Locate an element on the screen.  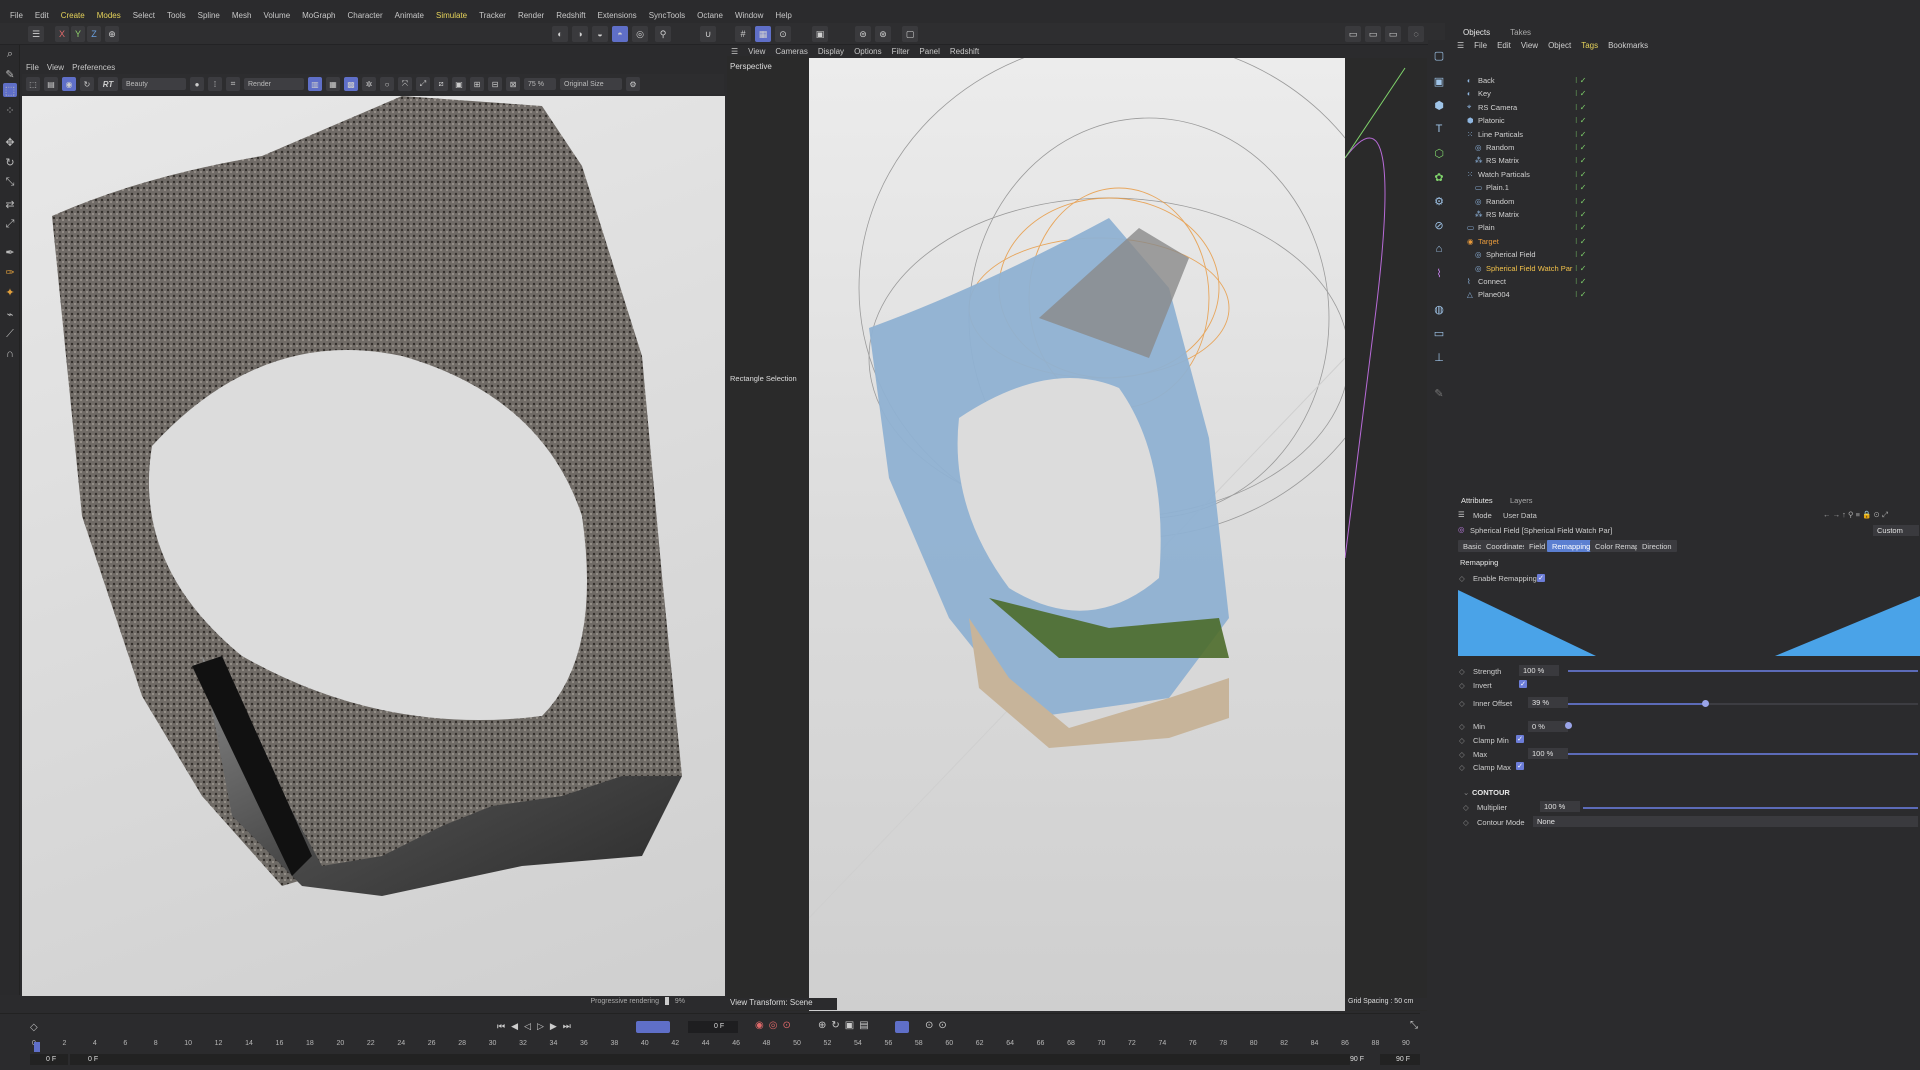
scene-icon: ⌂ is located at coordinates (1439, 249).